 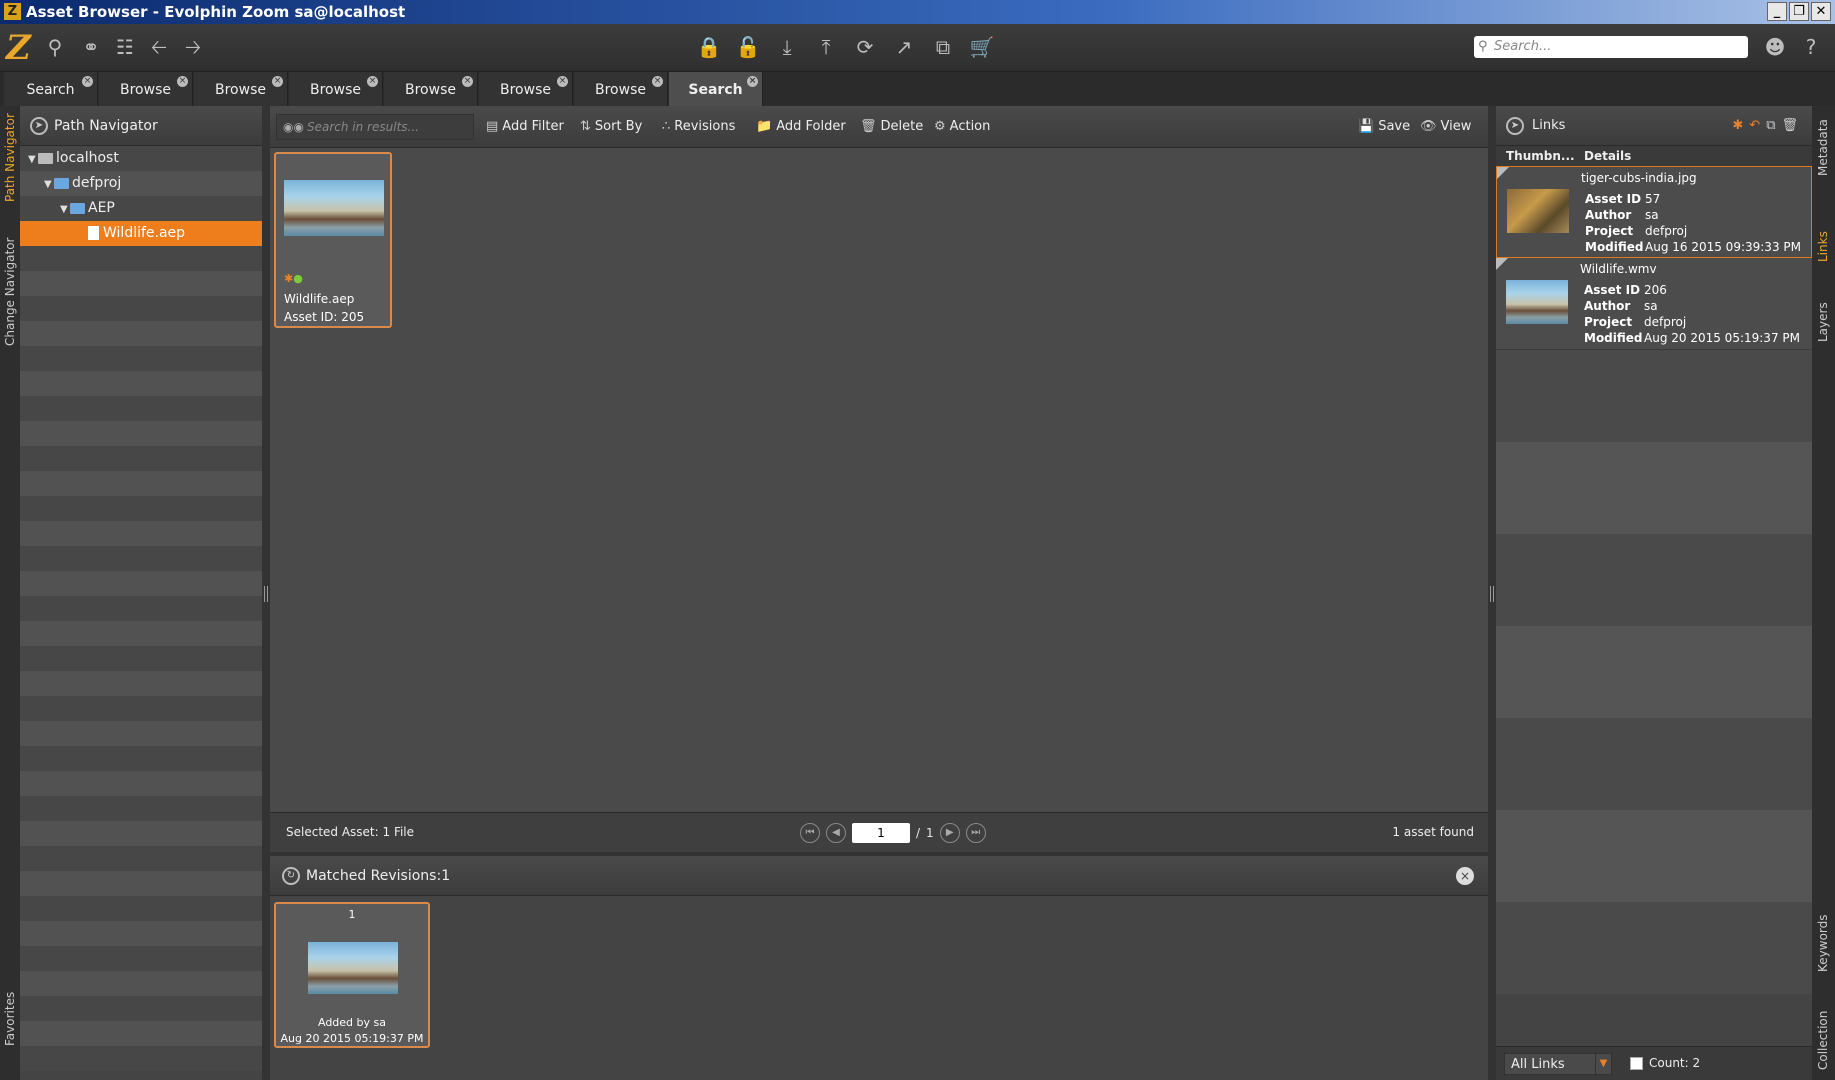 I want to click on revision-card: 1 Added by sa Aug 20 2015 05:19:37 PM, so click(x=352, y=975).